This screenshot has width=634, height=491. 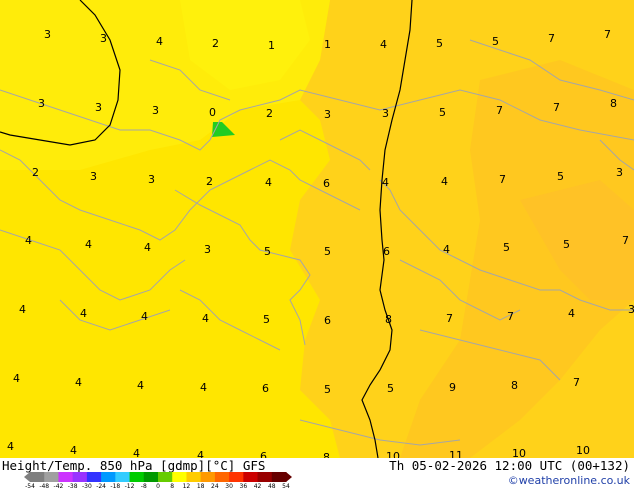 I want to click on scale-tick-label: 0, so click(x=158, y=486).